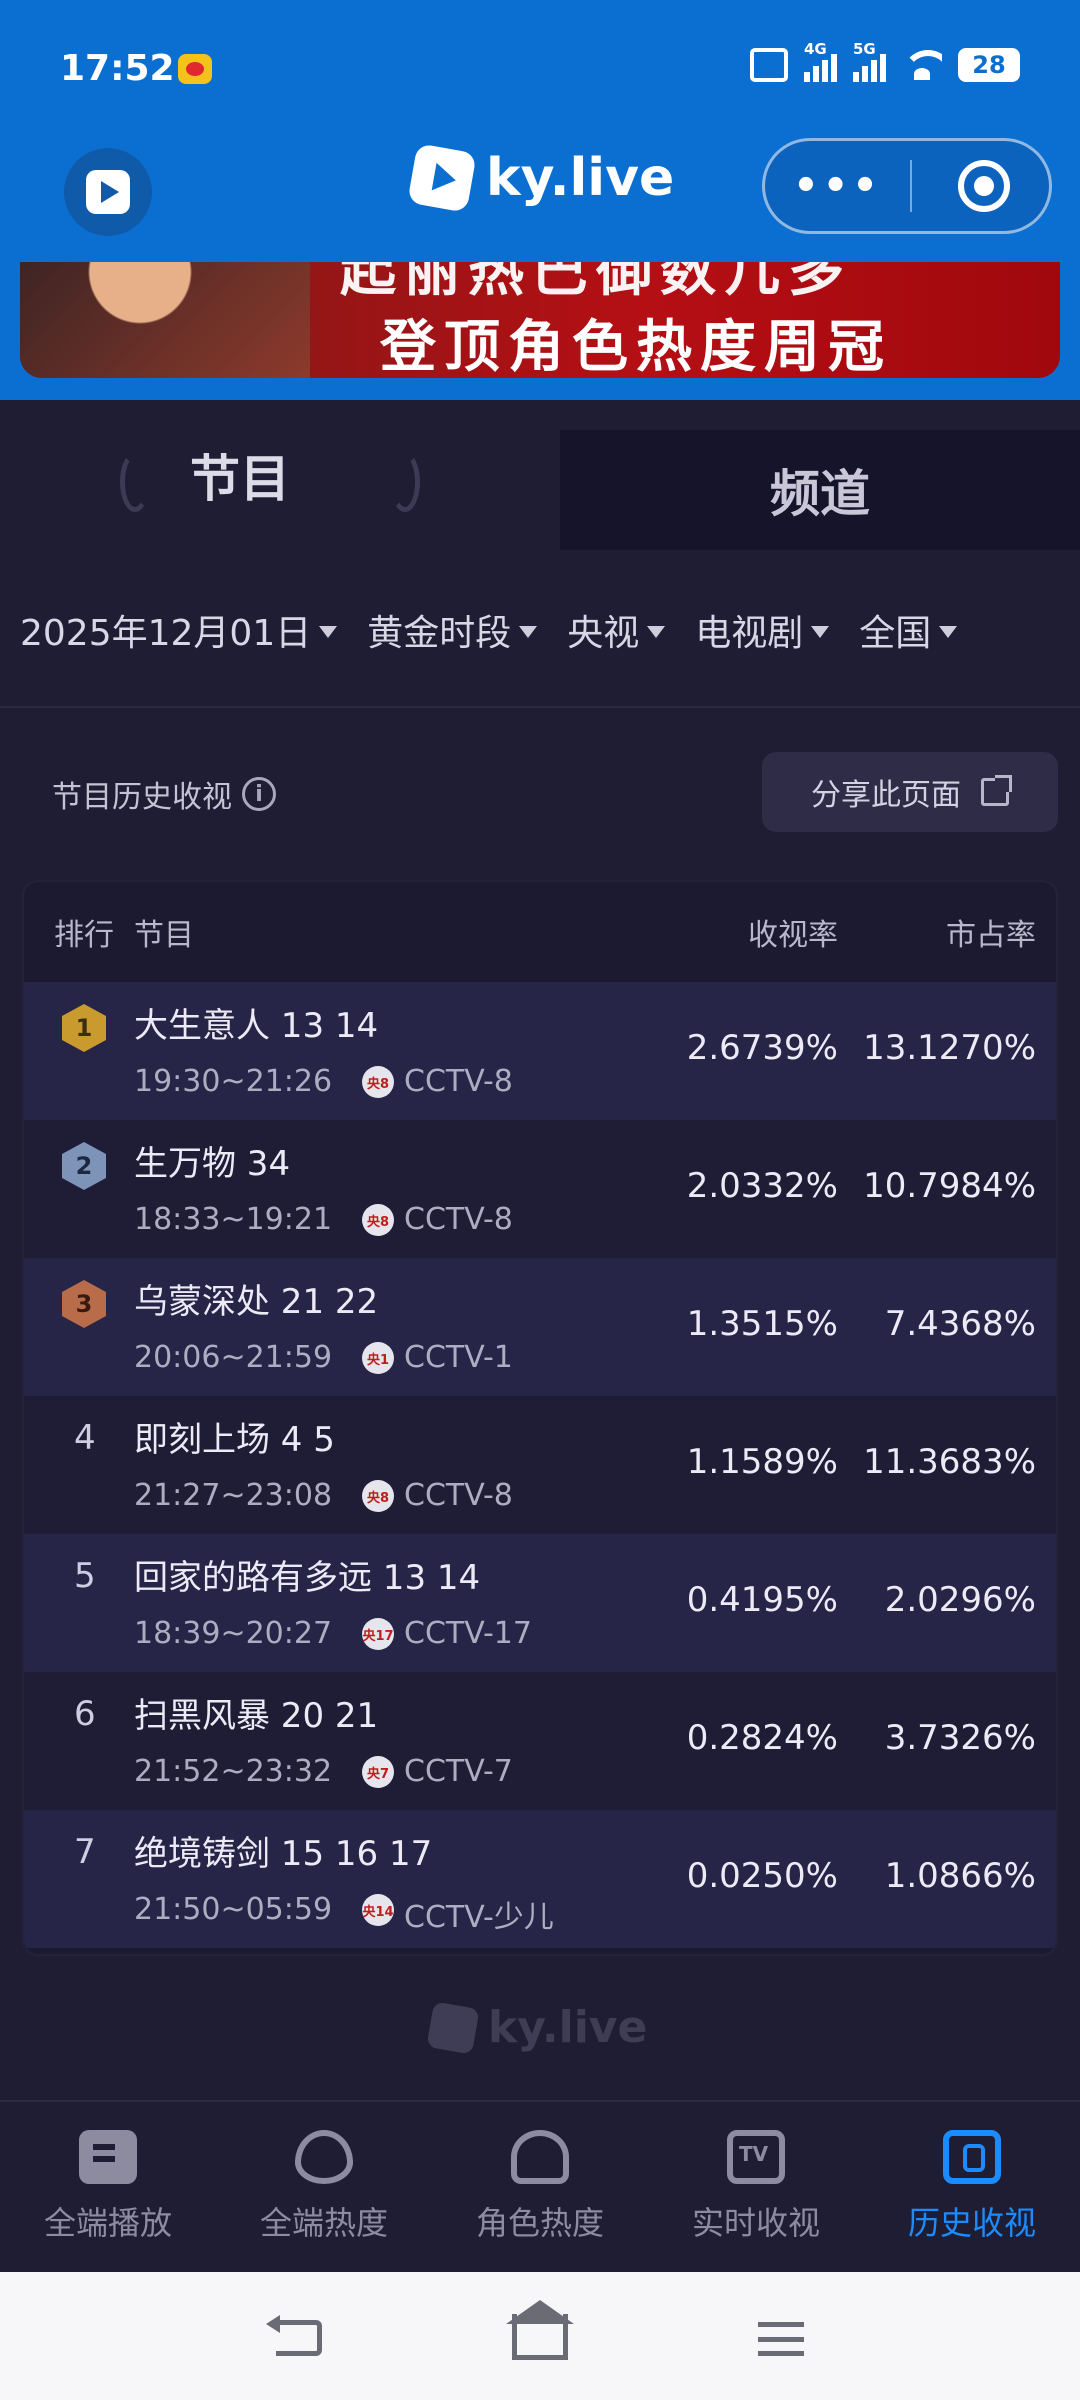 This screenshot has height=2400, width=1080. I want to click on rating-value: 0.2824%, so click(762, 1738).